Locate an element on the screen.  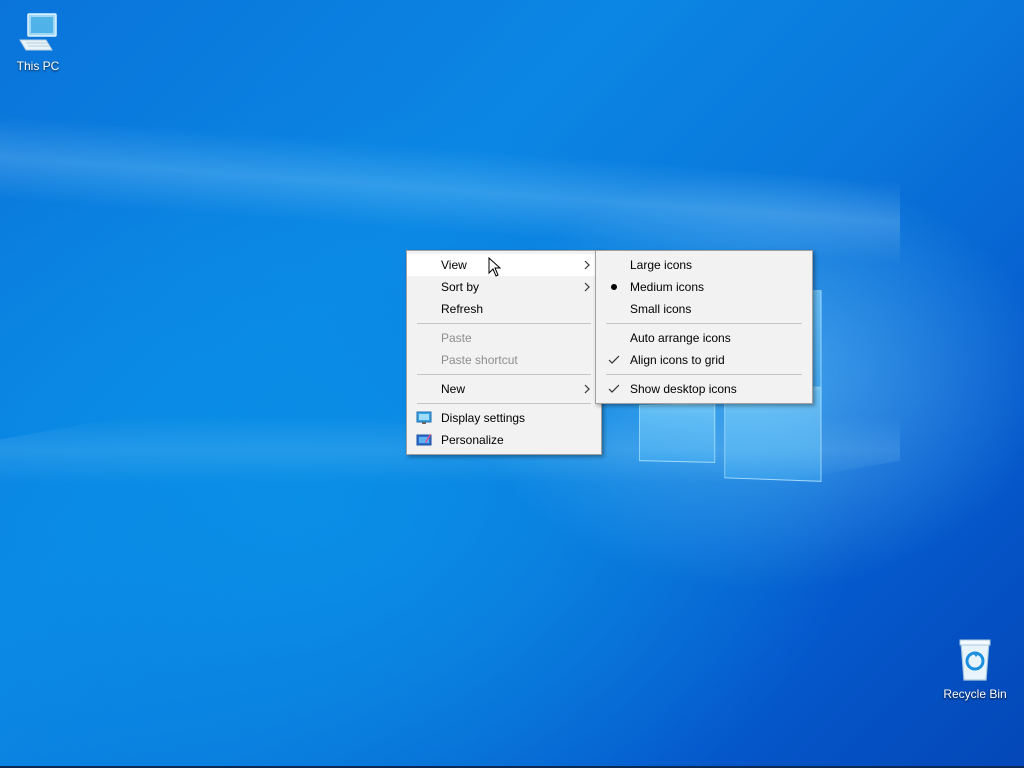
menu-item-paste: Paste is located at coordinates (504, 338).